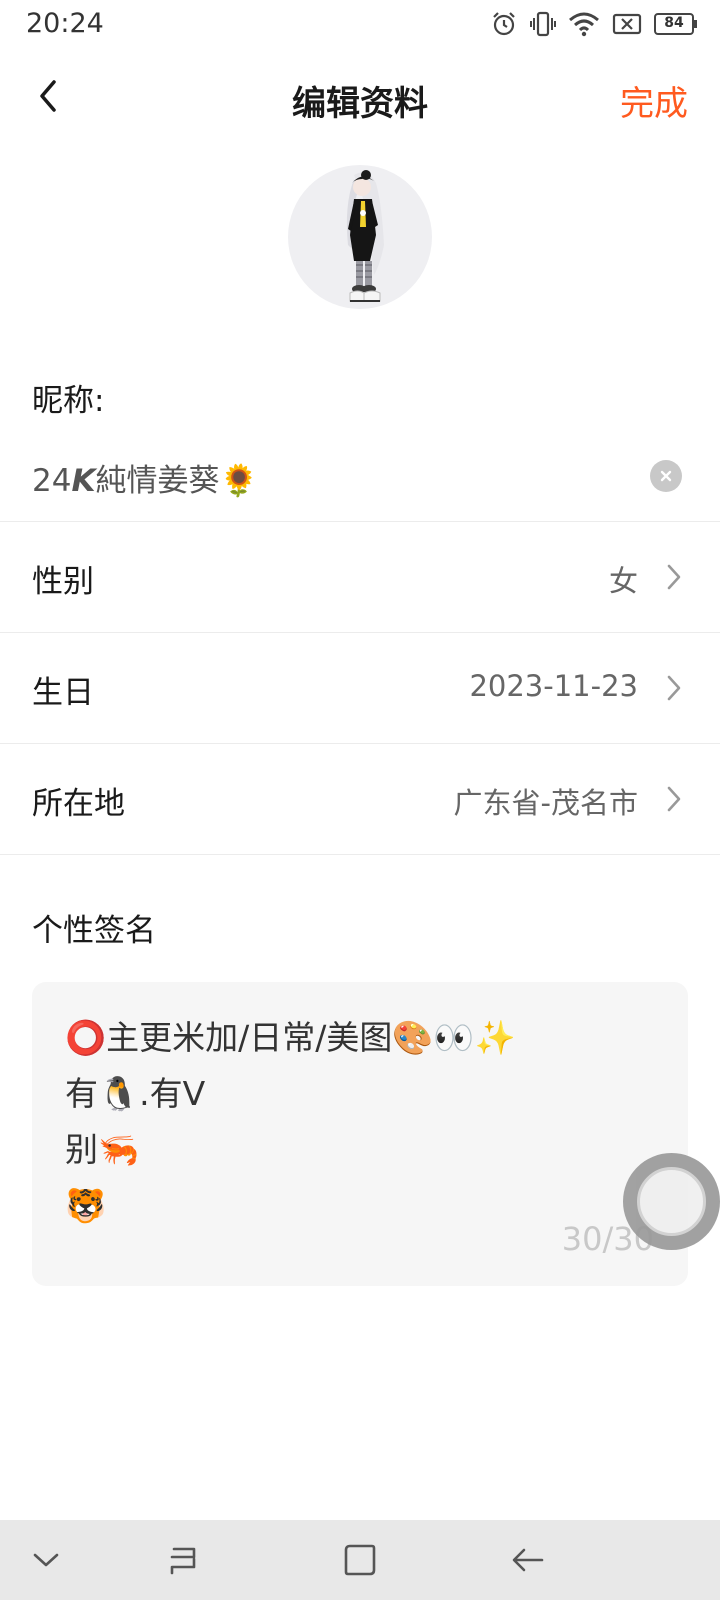 The height and width of the screenshot is (1600, 720). Describe the element at coordinates (504, 24) in the screenshot. I see `alarm-icon` at that location.